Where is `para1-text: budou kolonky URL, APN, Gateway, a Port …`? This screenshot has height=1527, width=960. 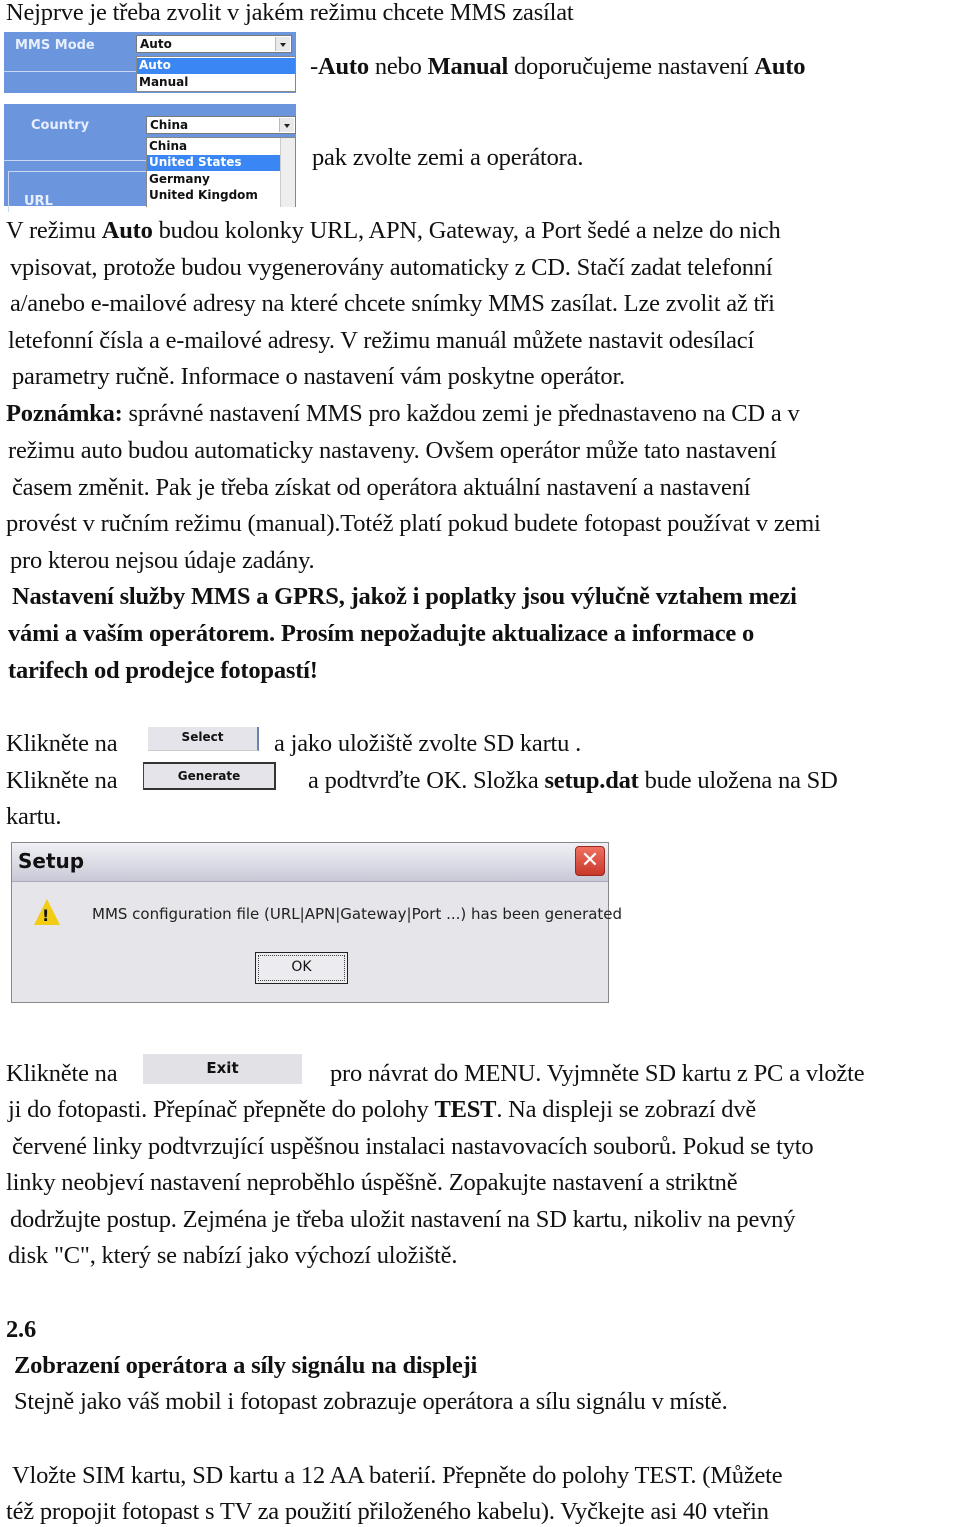 para1-text: budou kolonky URL, APN, Gateway, a Port … is located at coordinates (466, 230).